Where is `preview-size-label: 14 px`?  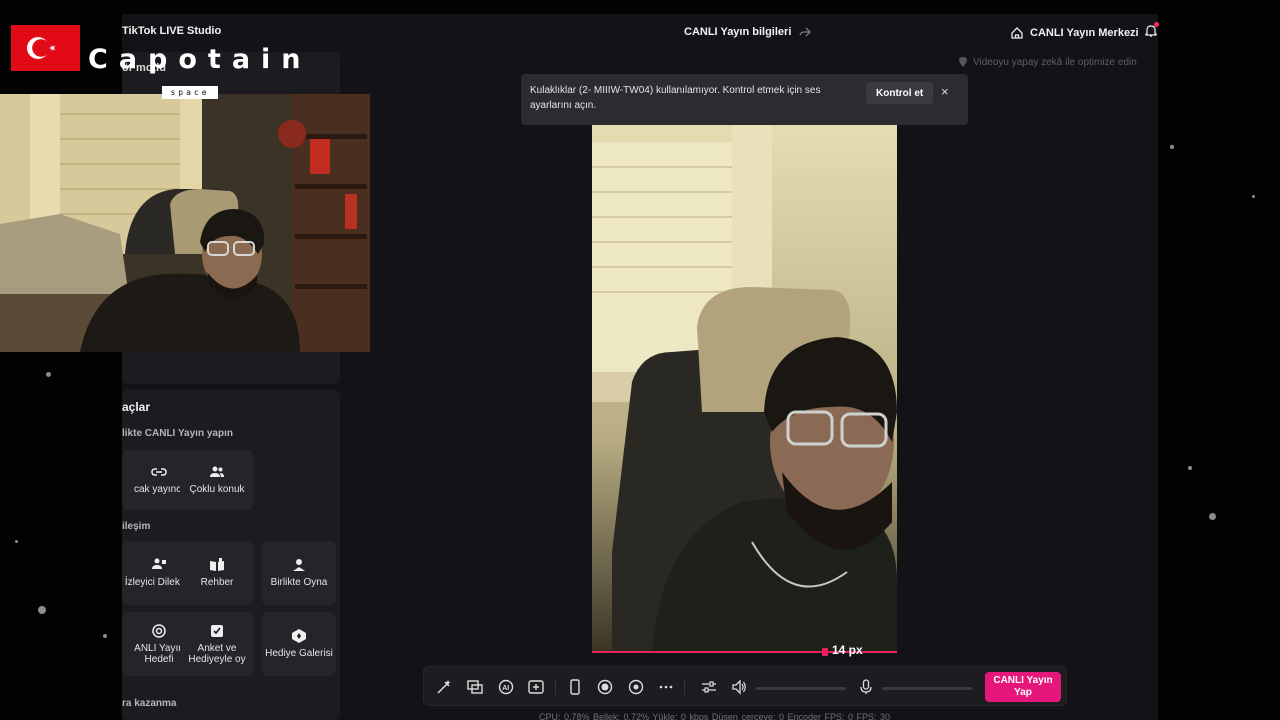
preview-size-label: 14 px is located at coordinates (847, 650).